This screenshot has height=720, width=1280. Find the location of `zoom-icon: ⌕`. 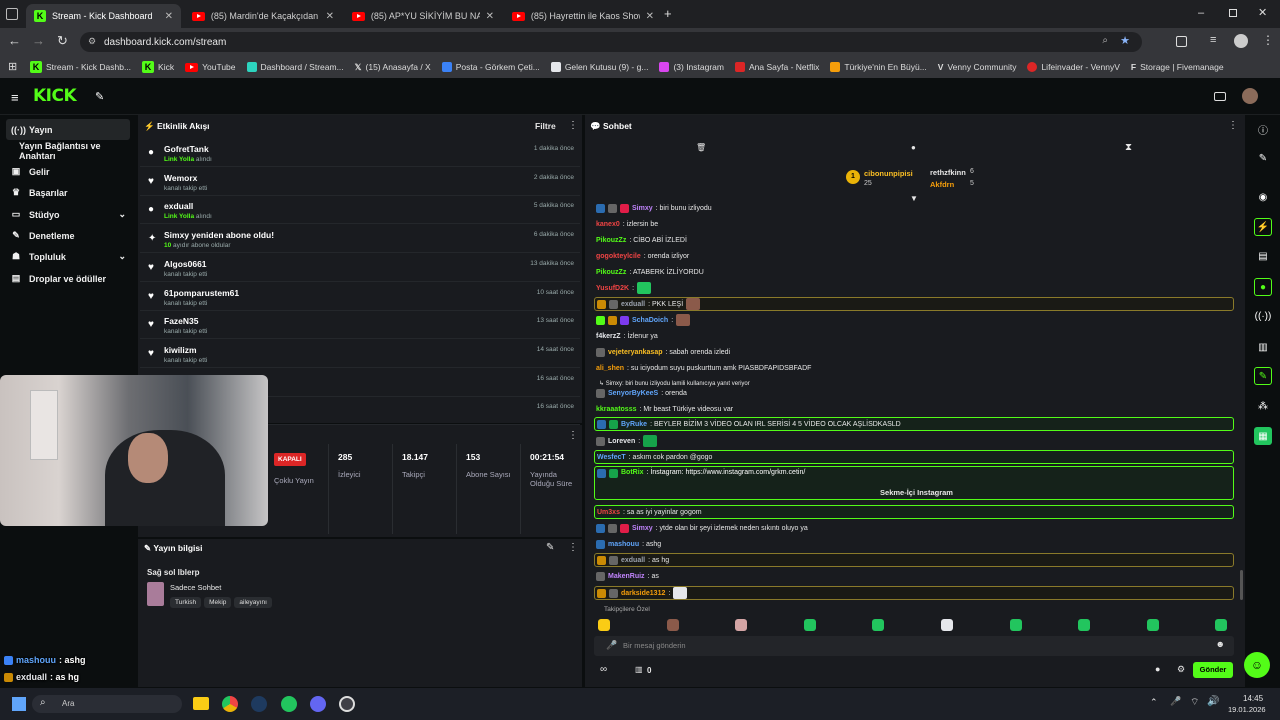

zoom-icon: ⌕ is located at coordinates (1105, 40).